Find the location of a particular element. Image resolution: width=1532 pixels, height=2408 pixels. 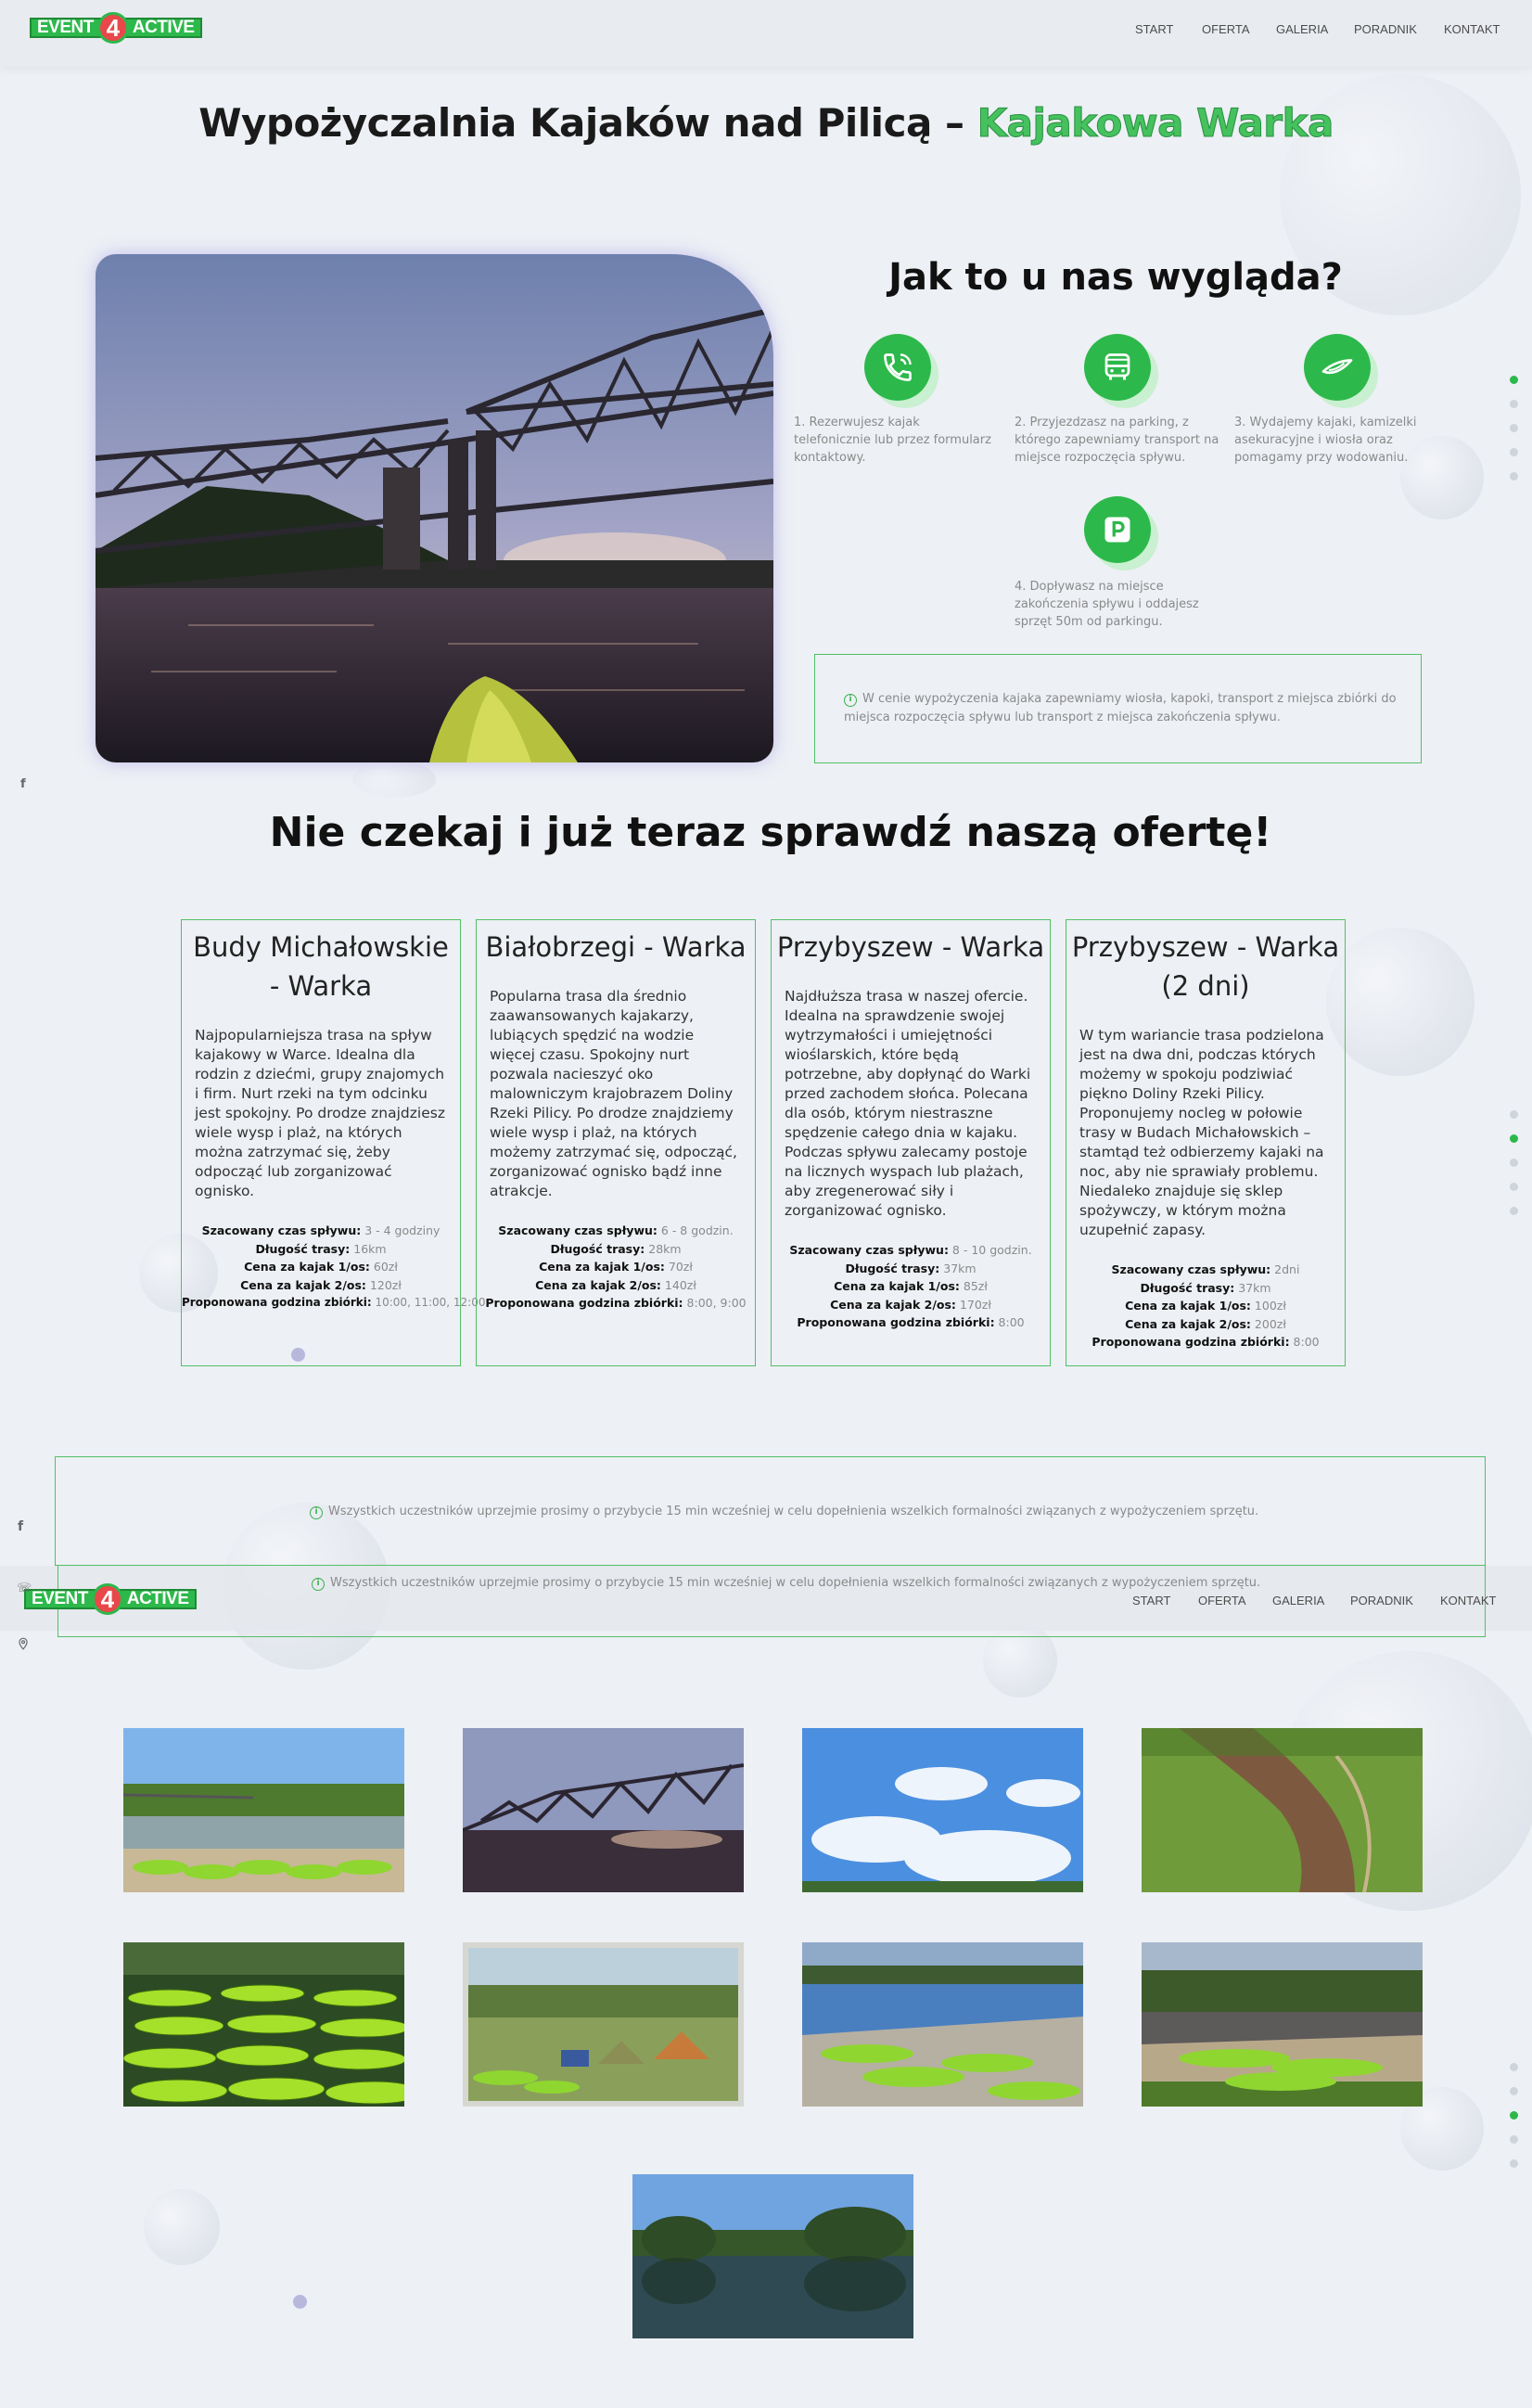

step-4-badge is located at coordinates (1117, 529).